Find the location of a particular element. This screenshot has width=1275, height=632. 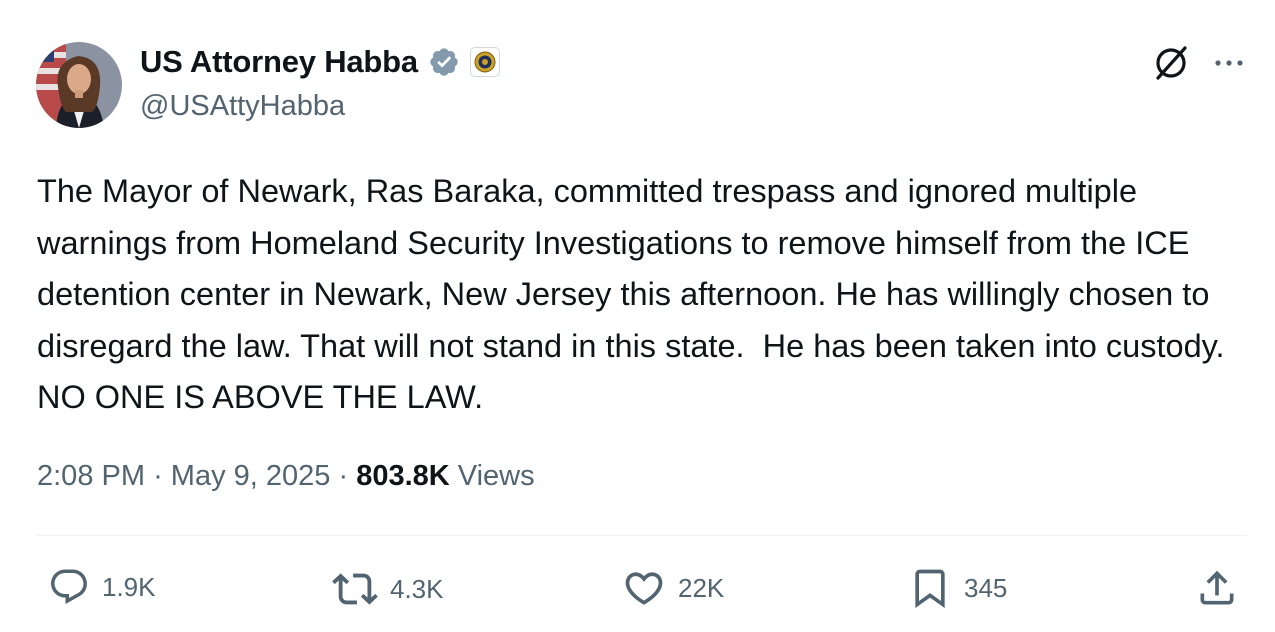

avatar-image is located at coordinates (79, 85).